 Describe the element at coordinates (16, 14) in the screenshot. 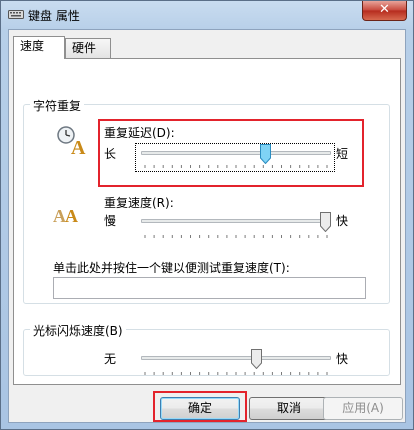

I see `keyboard-icon` at that location.